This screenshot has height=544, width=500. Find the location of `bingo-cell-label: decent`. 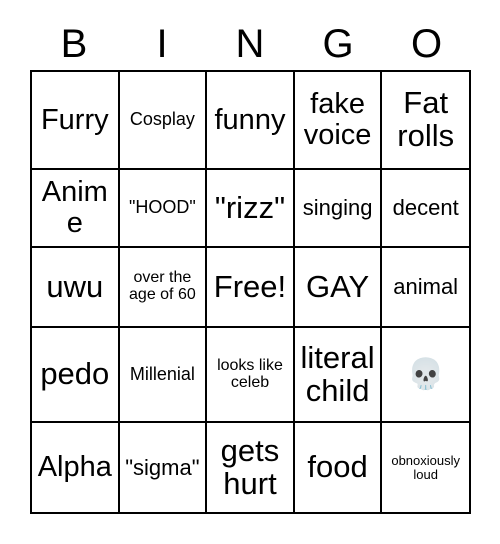

bingo-cell-label: decent is located at coordinates (425, 208).